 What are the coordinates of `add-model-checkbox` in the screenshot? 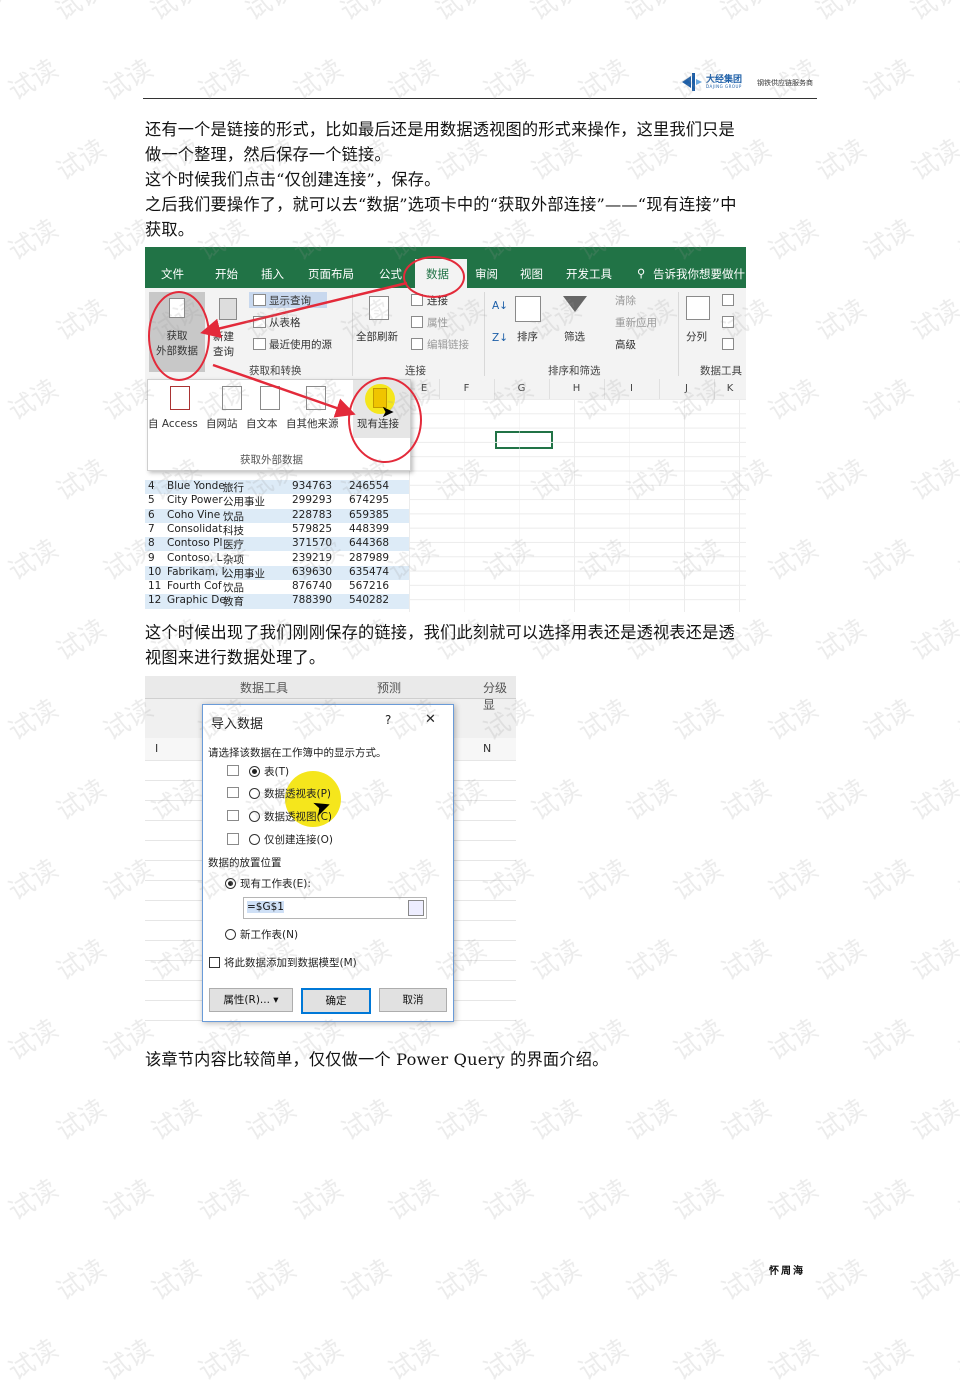 It's located at (214, 962).